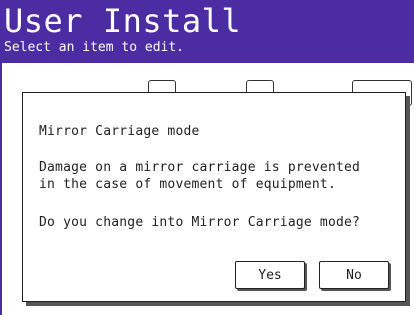  Describe the element at coordinates (270, 275) in the screenshot. I see `yes-button: Yes` at that location.